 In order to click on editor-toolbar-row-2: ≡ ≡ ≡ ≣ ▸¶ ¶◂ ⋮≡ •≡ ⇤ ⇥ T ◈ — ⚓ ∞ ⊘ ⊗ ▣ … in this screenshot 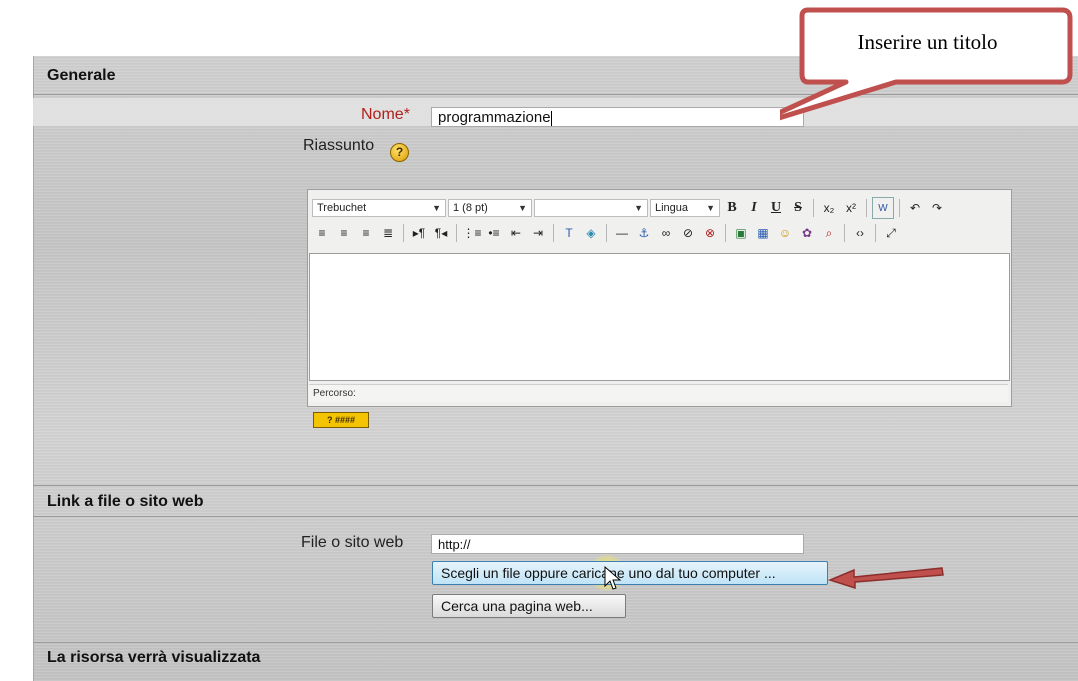, I will do `click(606, 233)`.